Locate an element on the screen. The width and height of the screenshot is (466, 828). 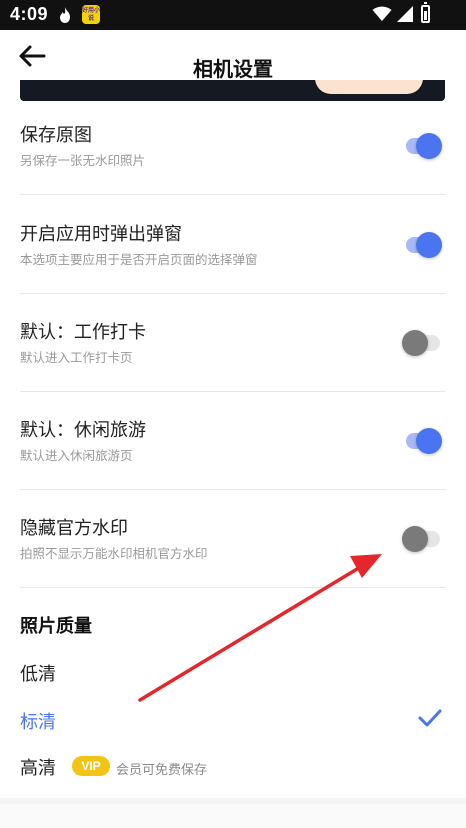
wifi-icon is located at coordinates (382, 13).